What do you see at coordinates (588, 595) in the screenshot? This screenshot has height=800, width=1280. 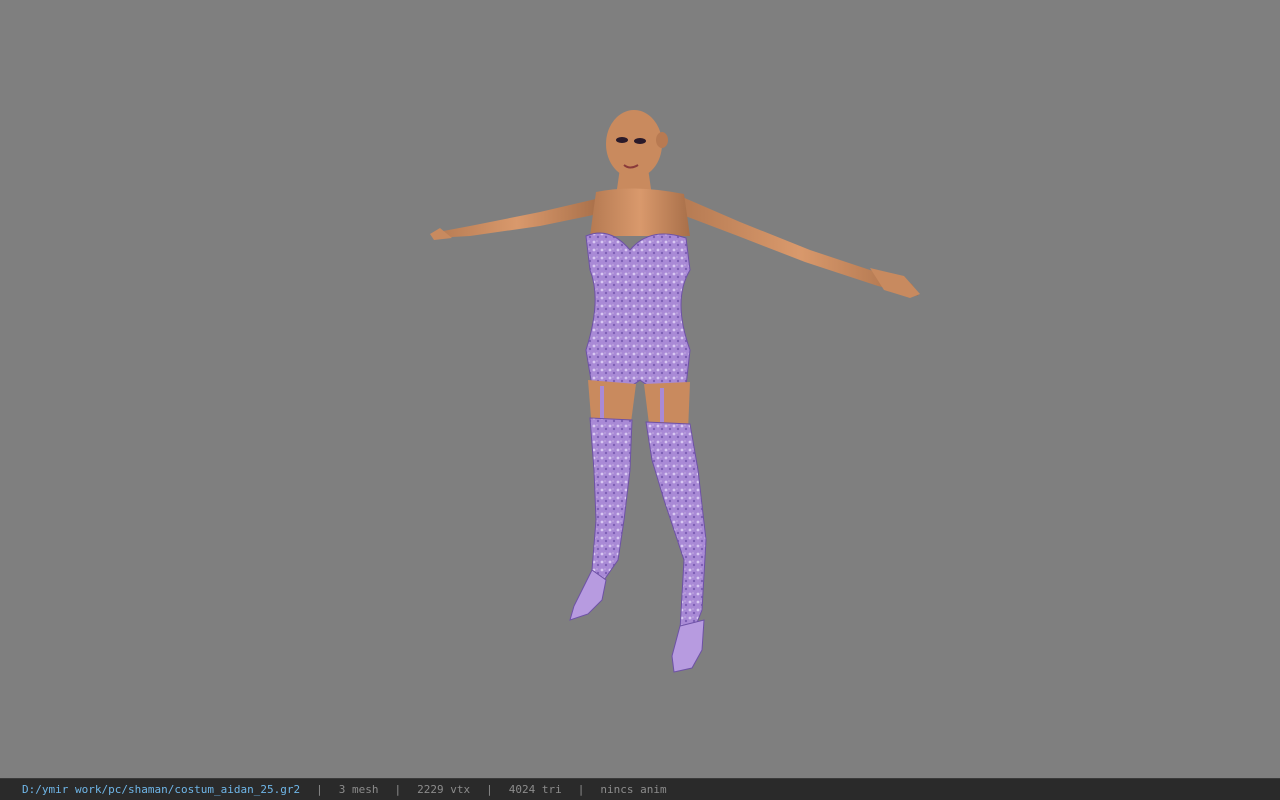 I see `left-shoe` at bounding box center [588, 595].